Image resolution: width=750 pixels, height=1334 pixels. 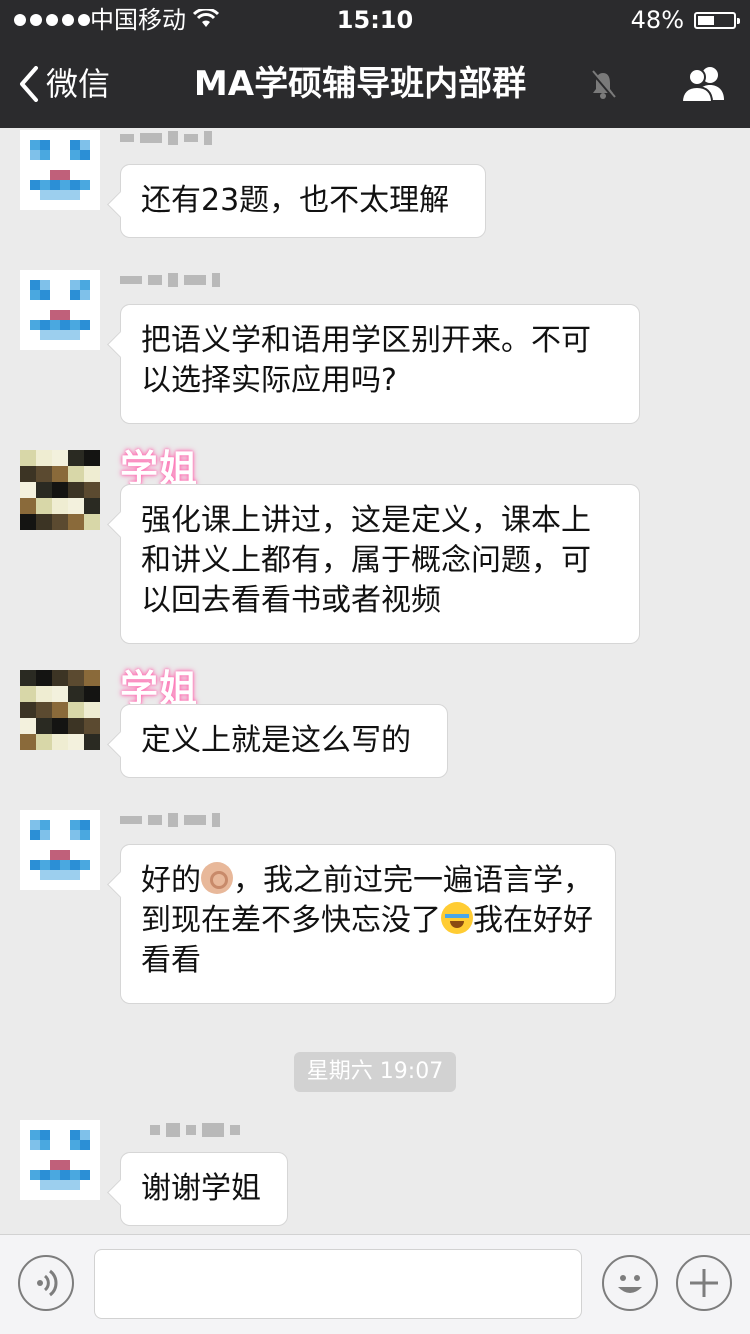 I want to click on input-bar, so click(x=375, y=1284).